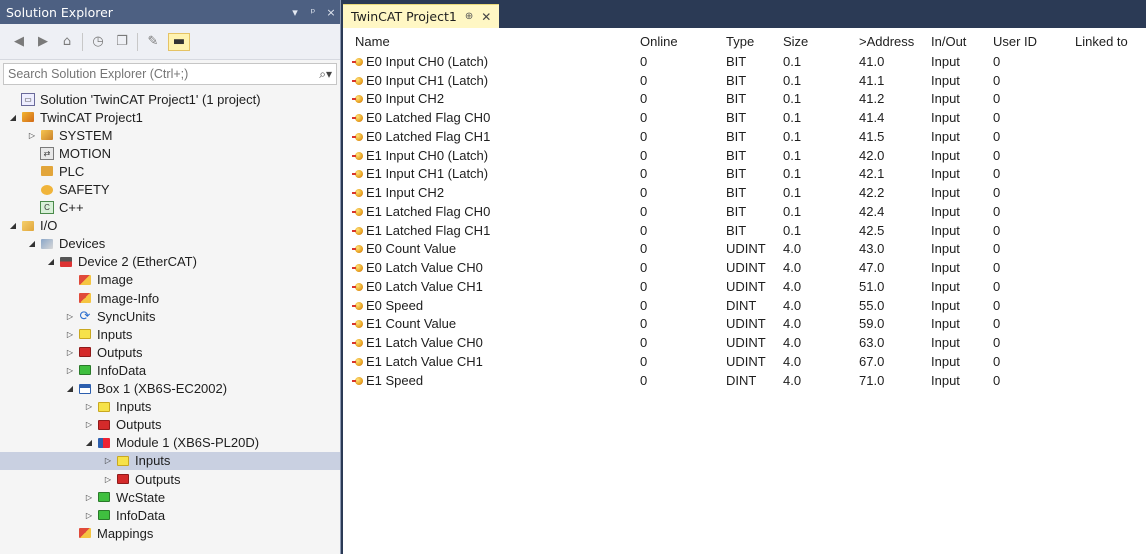  Describe the element at coordinates (170, 443) in the screenshot. I see `tree-item: ◢ Module 1 (XB6S-PL20D)` at that location.